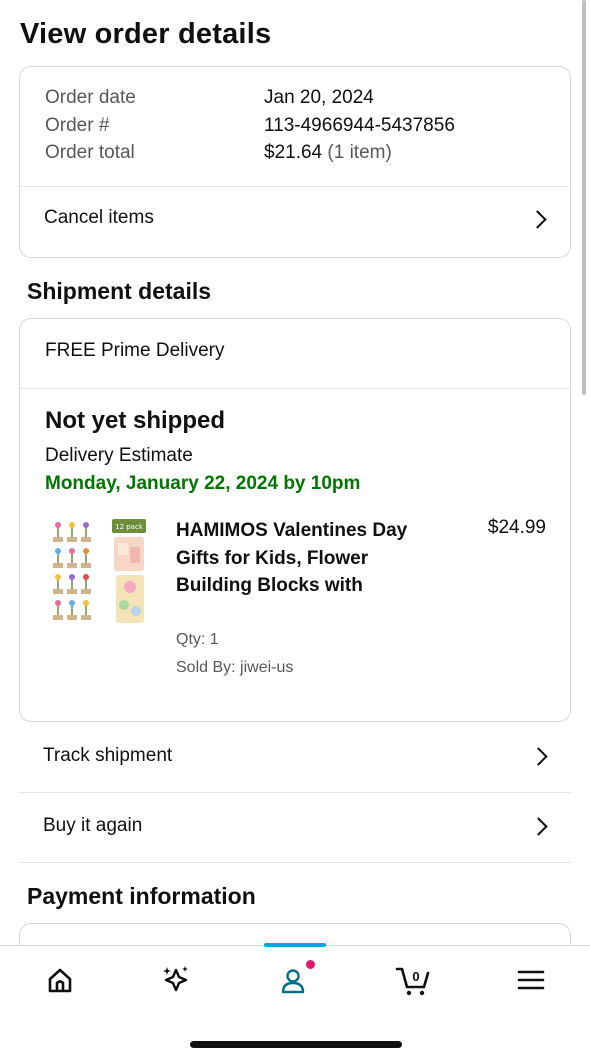 This screenshot has width=590, height=1059. Describe the element at coordinates (310, 964) in the screenshot. I see `notification-dot` at that location.